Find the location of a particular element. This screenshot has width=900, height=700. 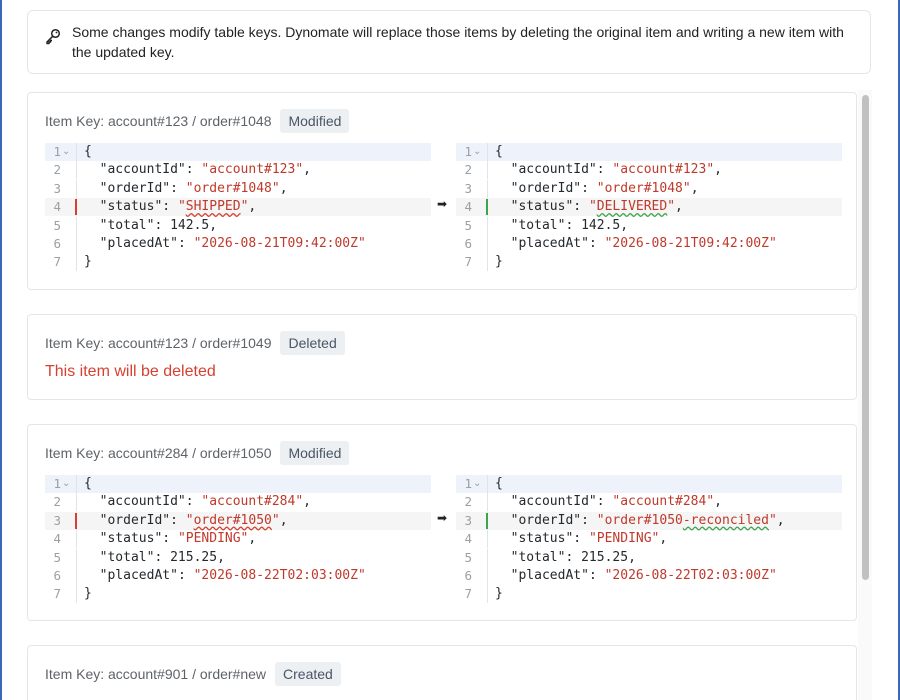

code-text: "accountId": "account#284", is located at coordinates (205, 502).